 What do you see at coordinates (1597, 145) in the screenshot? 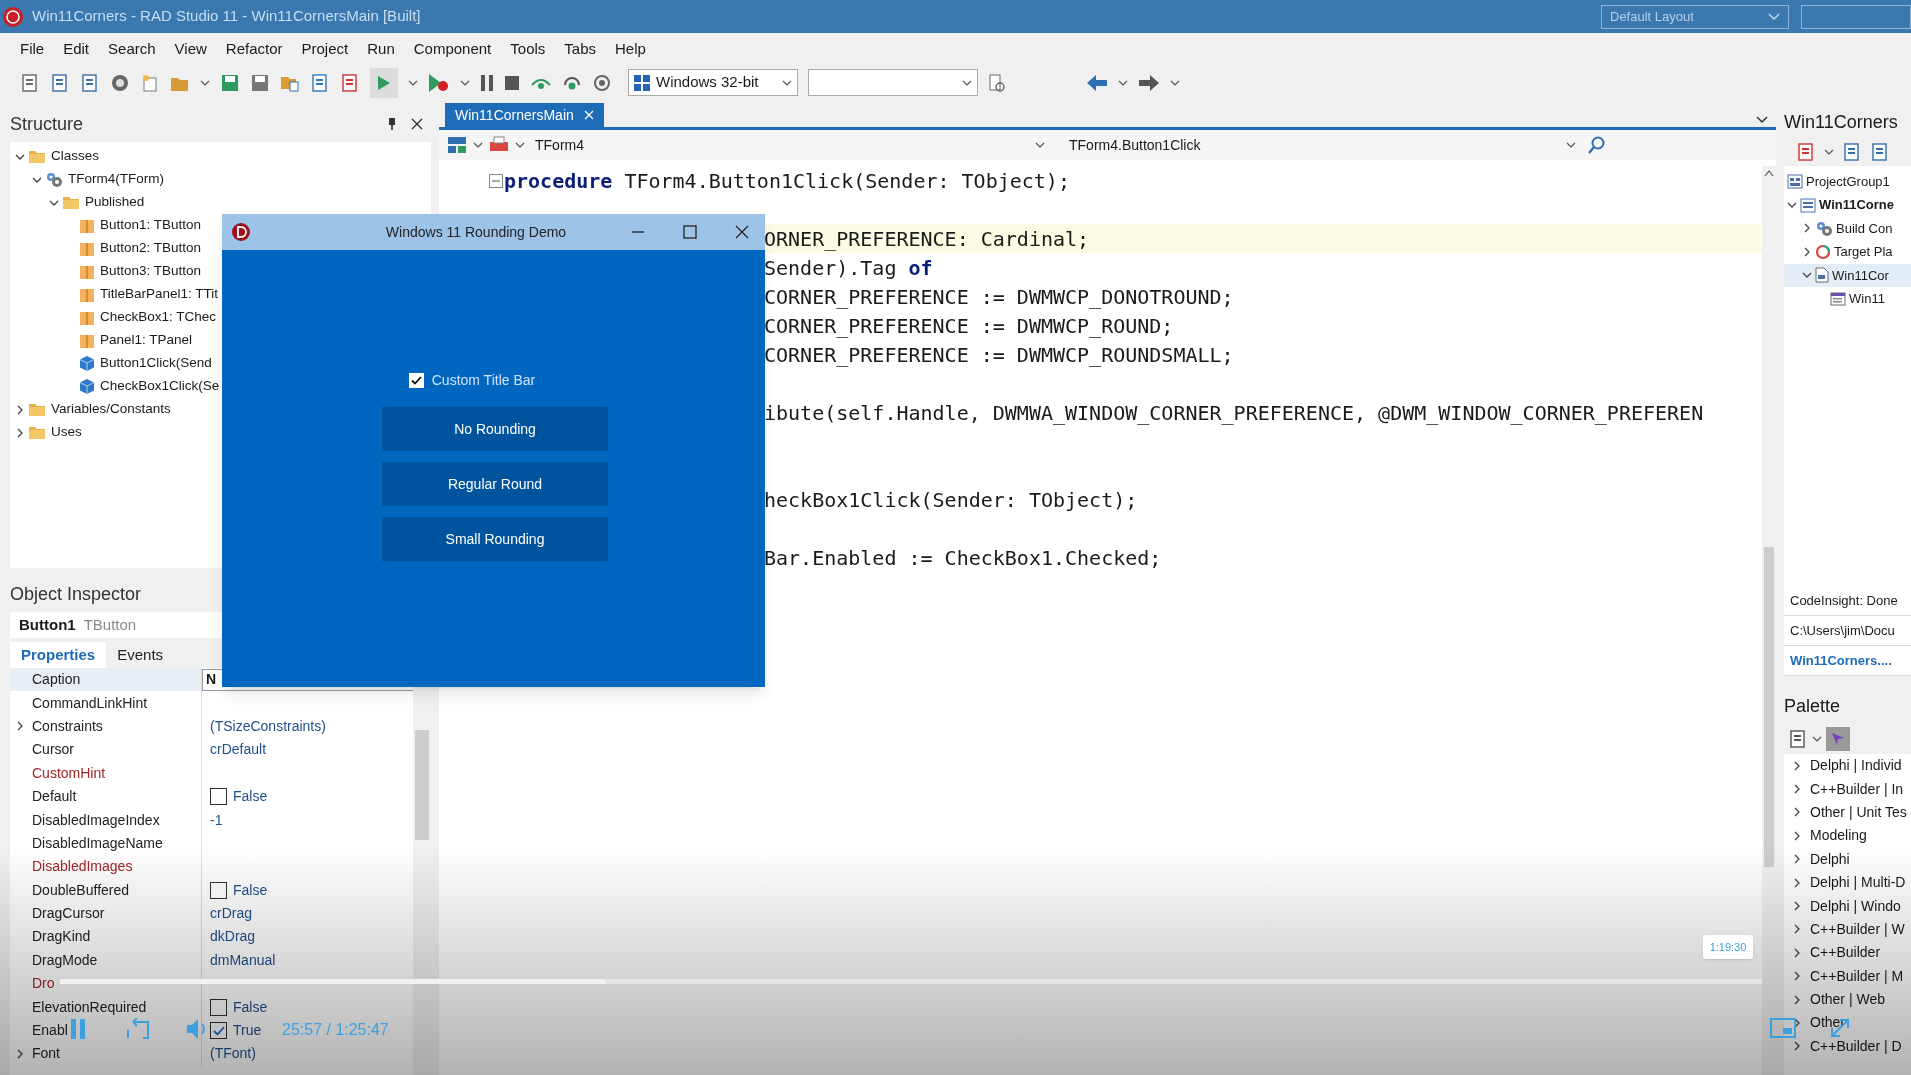
I see `search-icon` at bounding box center [1597, 145].